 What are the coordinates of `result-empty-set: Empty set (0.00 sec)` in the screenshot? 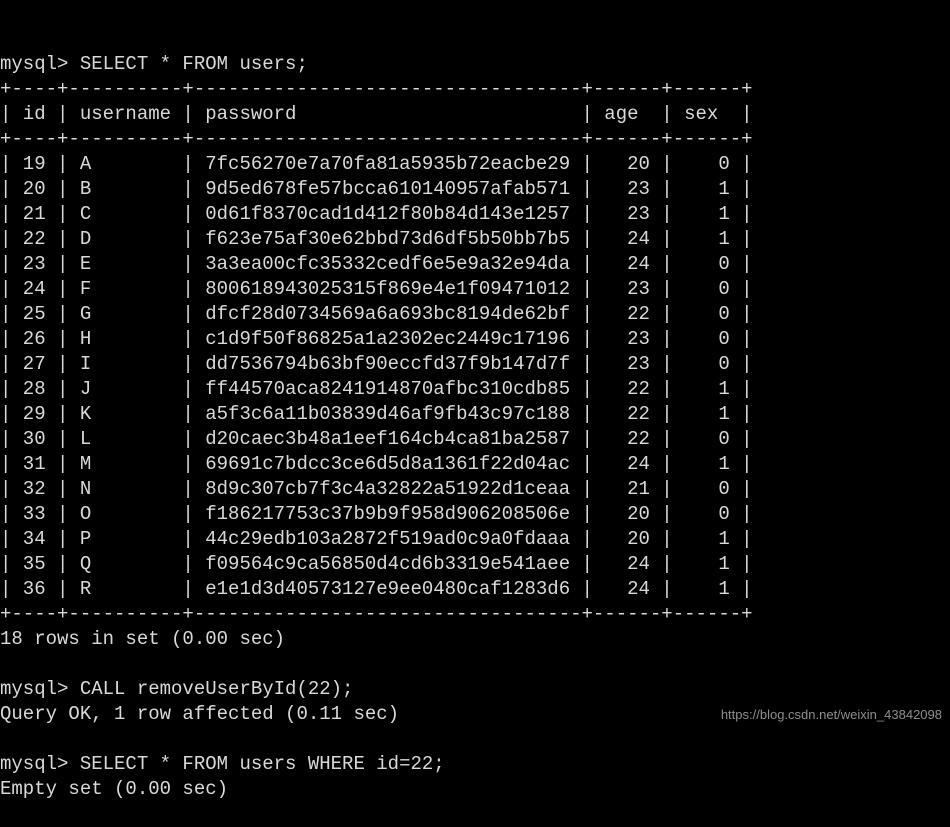 It's located at (114, 789).